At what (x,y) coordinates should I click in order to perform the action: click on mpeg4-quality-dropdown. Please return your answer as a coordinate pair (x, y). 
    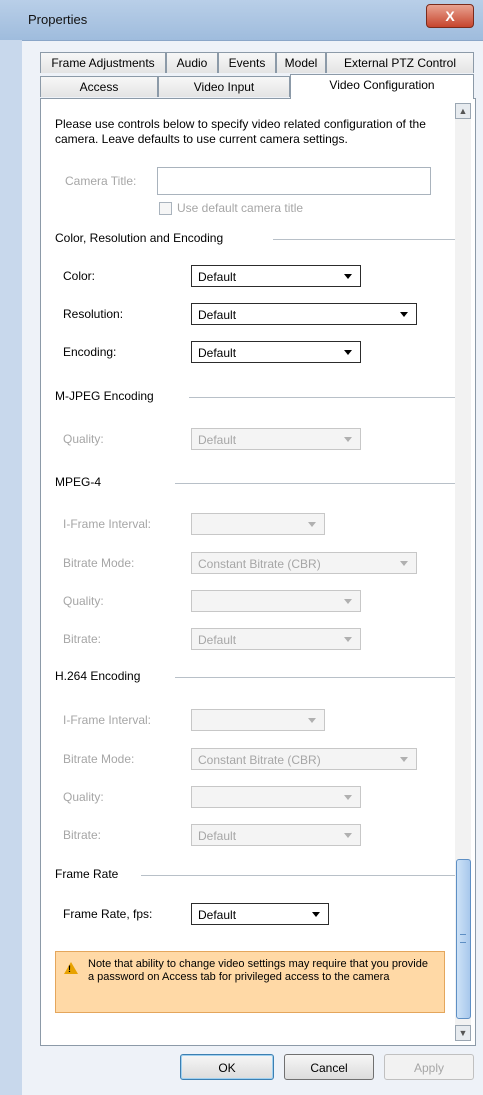
    Looking at the image, I should click on (276, 601).